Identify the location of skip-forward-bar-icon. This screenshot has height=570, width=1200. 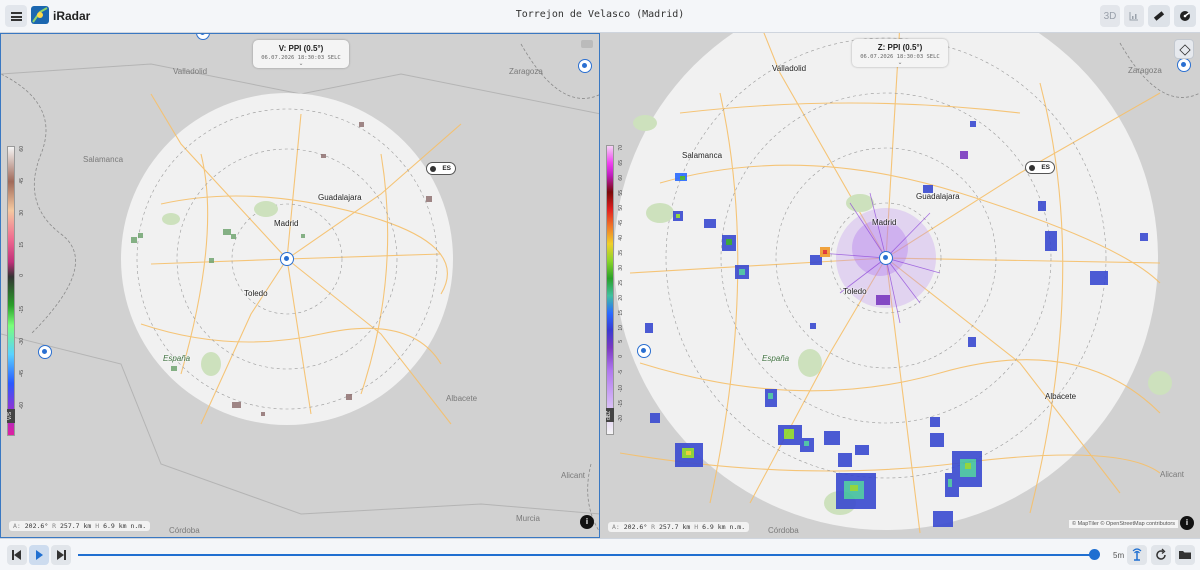
(65, 555).